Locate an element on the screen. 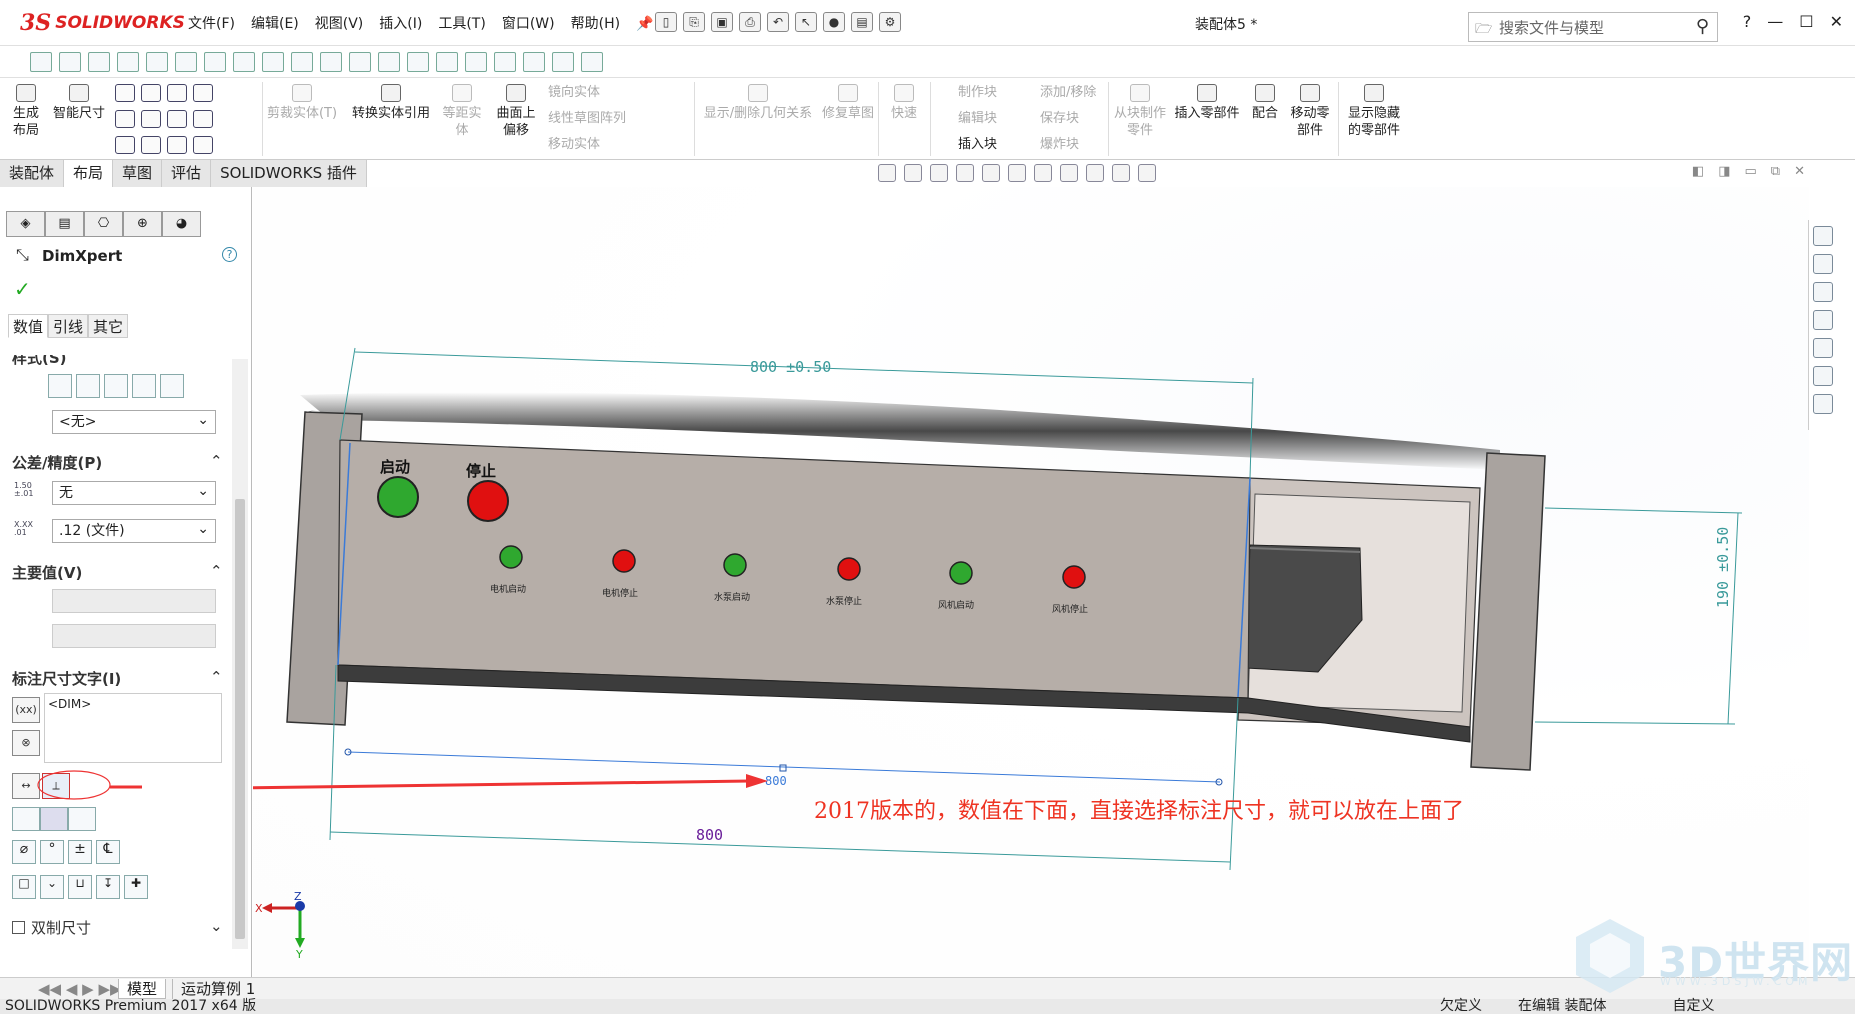 The image size is (1855, 1014). open-file-icon: ⎘ is located at coordinates (694, 22).